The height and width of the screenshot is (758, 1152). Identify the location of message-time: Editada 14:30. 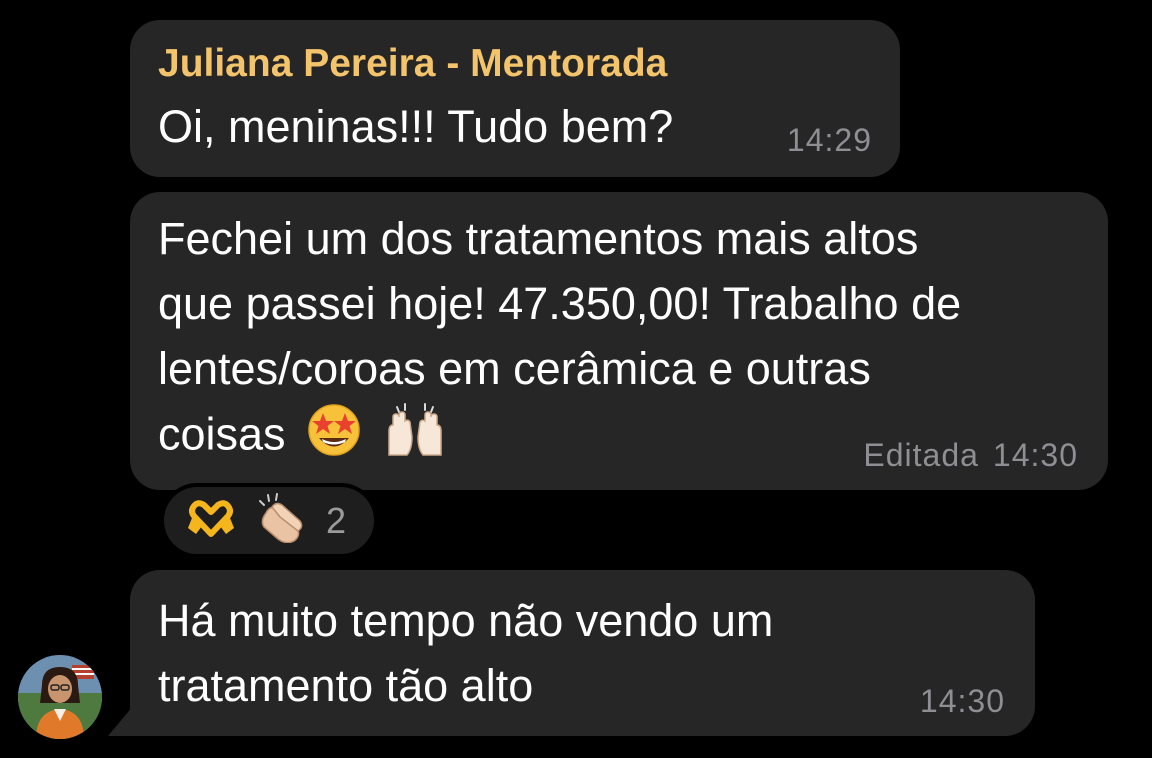
(970, 455).